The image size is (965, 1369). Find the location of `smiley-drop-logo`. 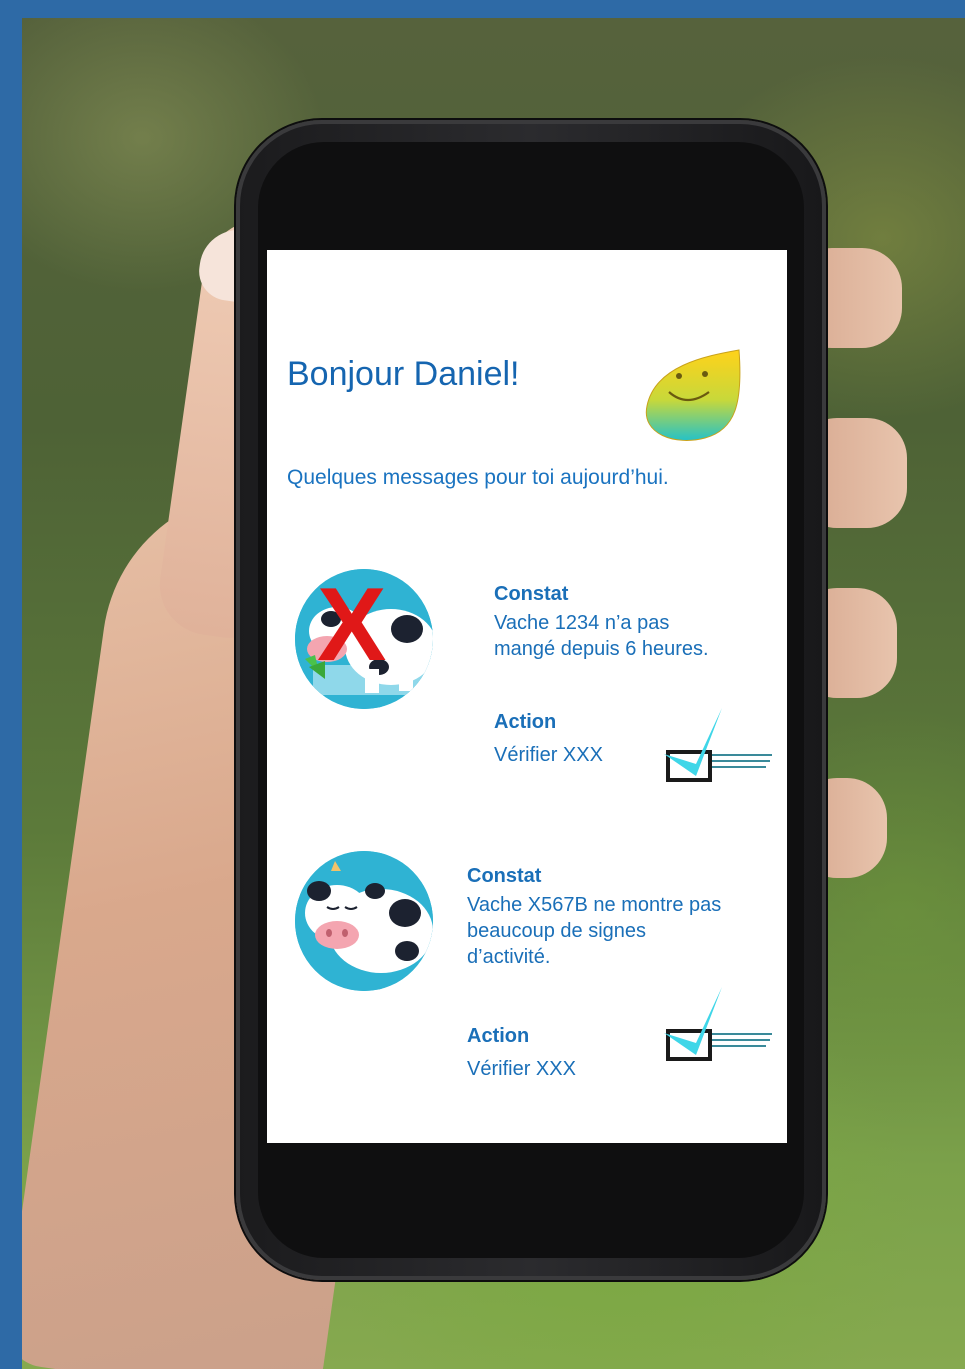

smiley-drop-logo is located at coordinates (693, 395).